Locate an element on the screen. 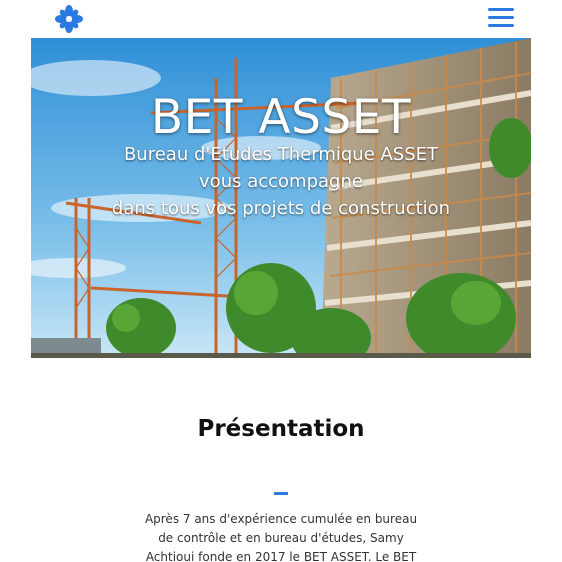 Image resolution: width=562 pixels, height=562 pixels. flower-logo-icon is located at coordinates (69, 19).